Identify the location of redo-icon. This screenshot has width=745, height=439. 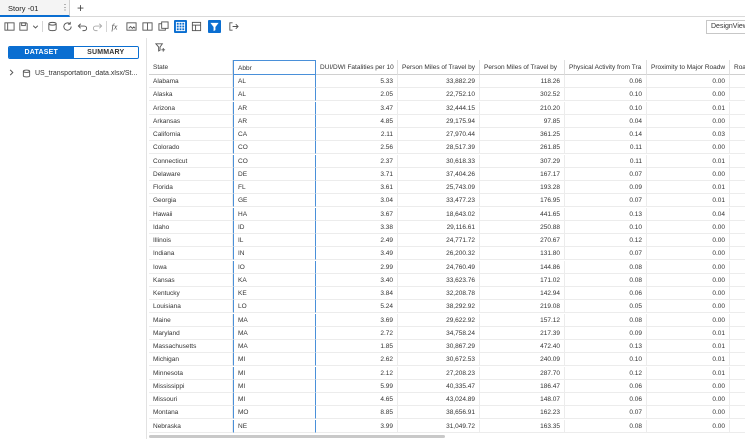
(97, 26).